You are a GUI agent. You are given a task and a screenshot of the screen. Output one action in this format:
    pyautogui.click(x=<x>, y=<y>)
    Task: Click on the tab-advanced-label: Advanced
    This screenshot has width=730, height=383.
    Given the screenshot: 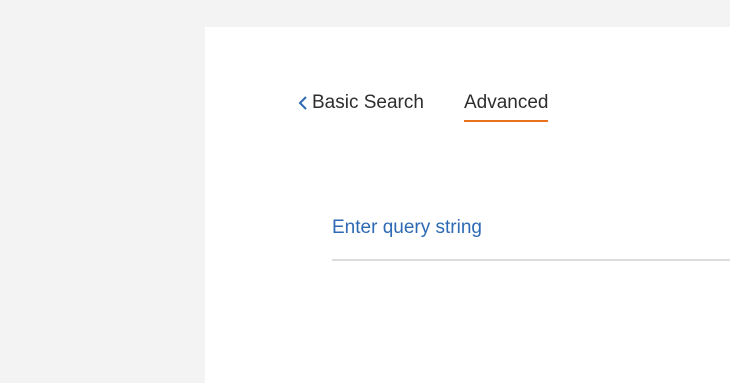 What is the action you would take?
    pyautogui.click(x=506, y=102)
    